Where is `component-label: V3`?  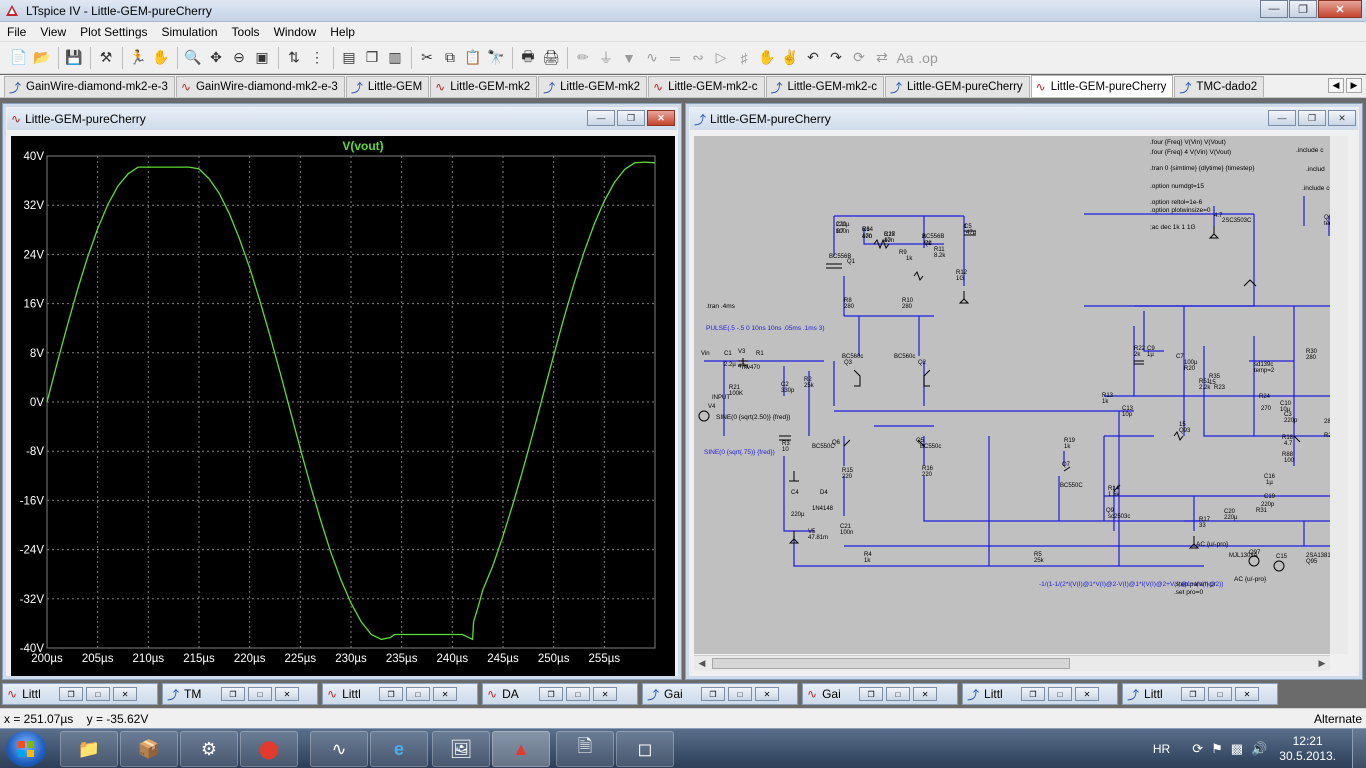
component-label: V3 is located at coordinates (742, 352).